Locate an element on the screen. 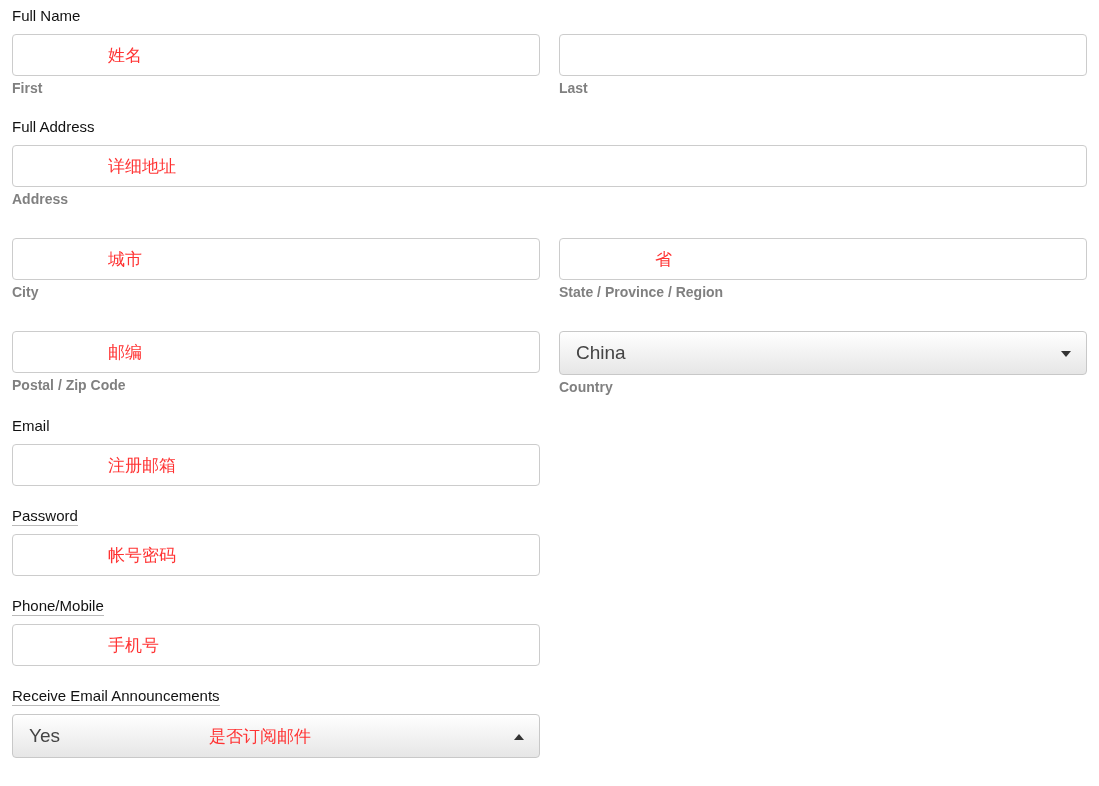 This screenshot has width=1099, height=786. text-field: 注册邮箱 is located at coordinates (276, 465).